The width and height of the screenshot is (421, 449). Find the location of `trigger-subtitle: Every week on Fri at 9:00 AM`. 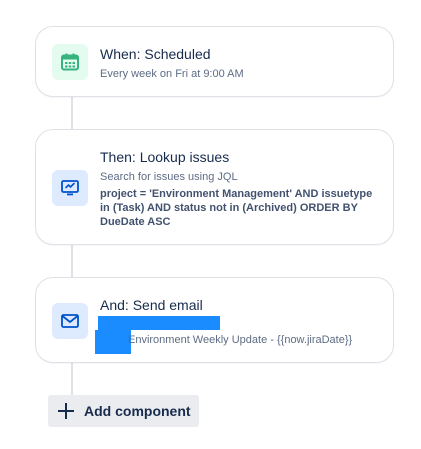

trigger-subtitle: Every week on Fri at 9:00 AM is located at coordinates (172, 74).